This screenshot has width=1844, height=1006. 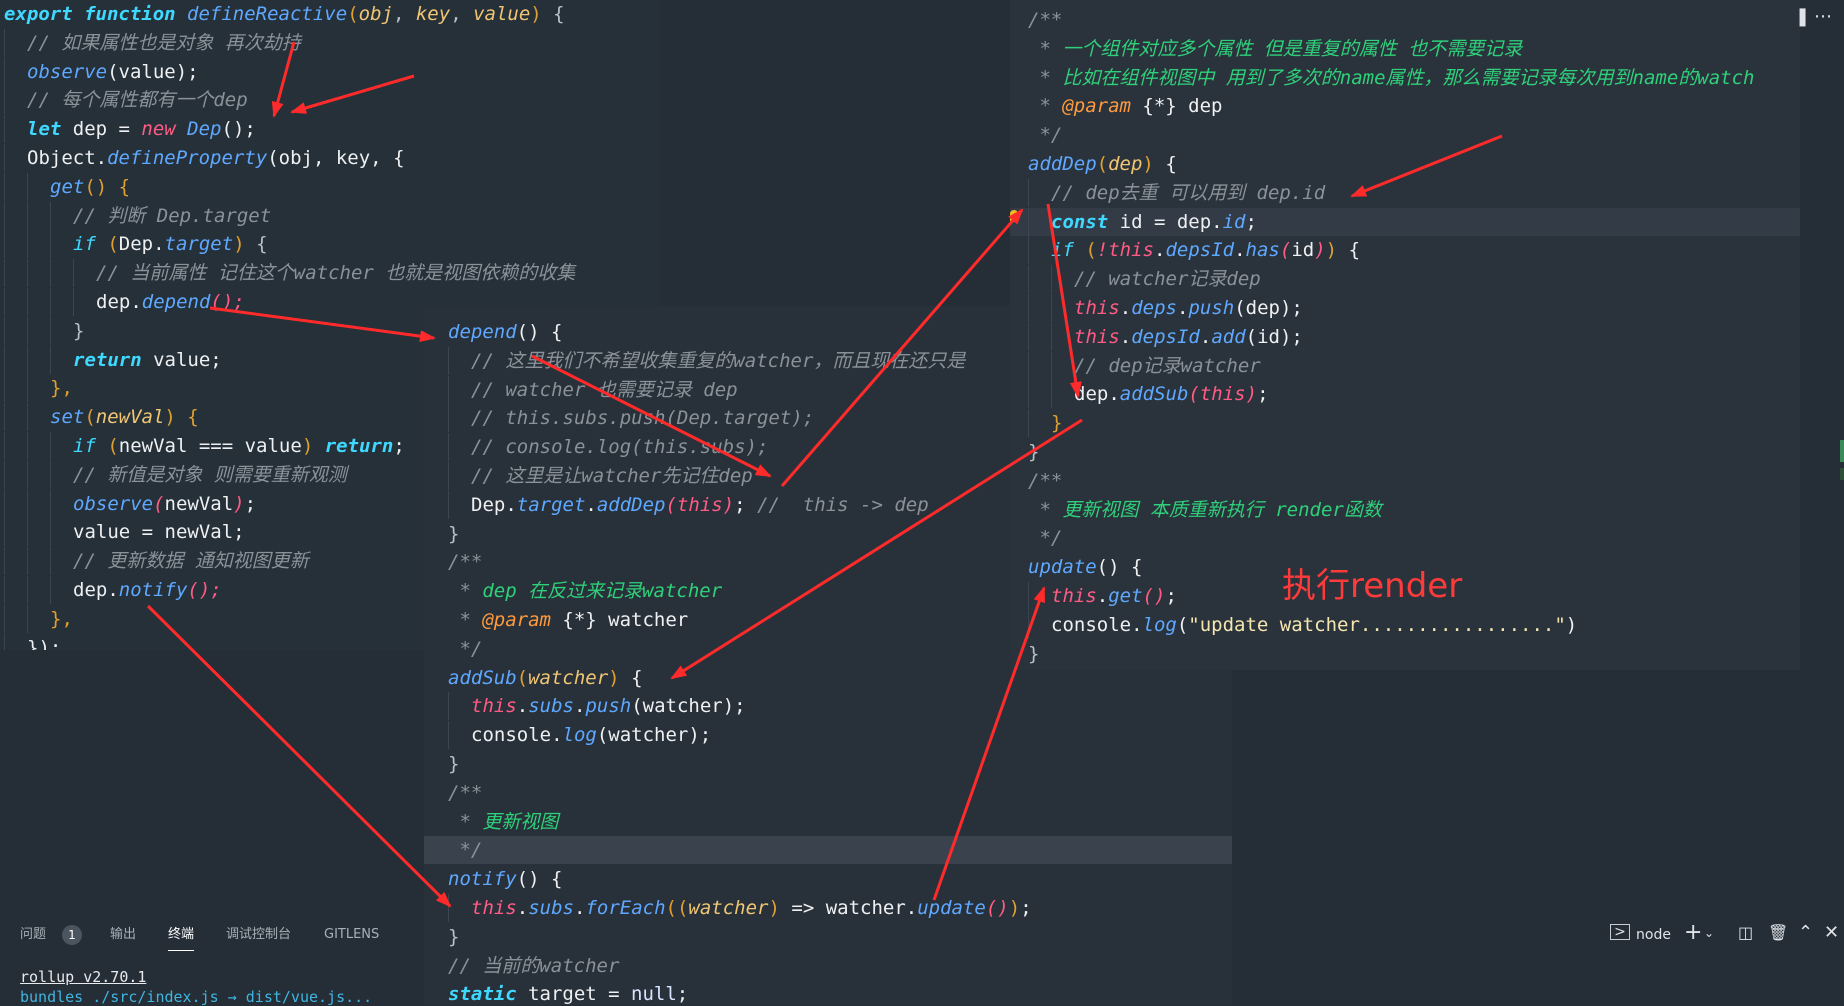 What do you see at coordinates (828, 706) in the screenshot?
I see `code-line: this.subs.push(watcher);` at bounding box center [828, 706].